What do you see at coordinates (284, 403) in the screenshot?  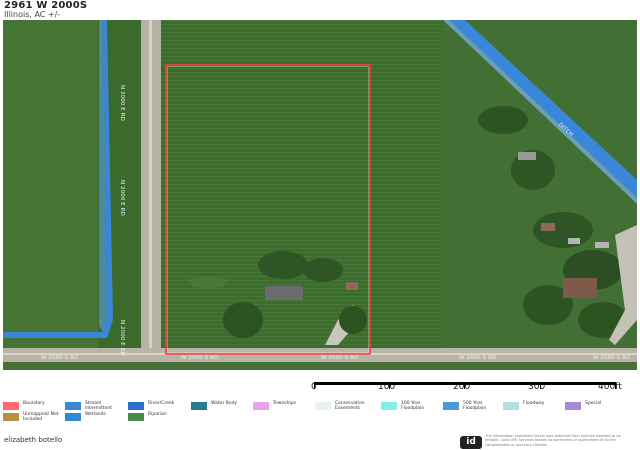 I see `legend-label: Townships` at bounding box center [284, 403].